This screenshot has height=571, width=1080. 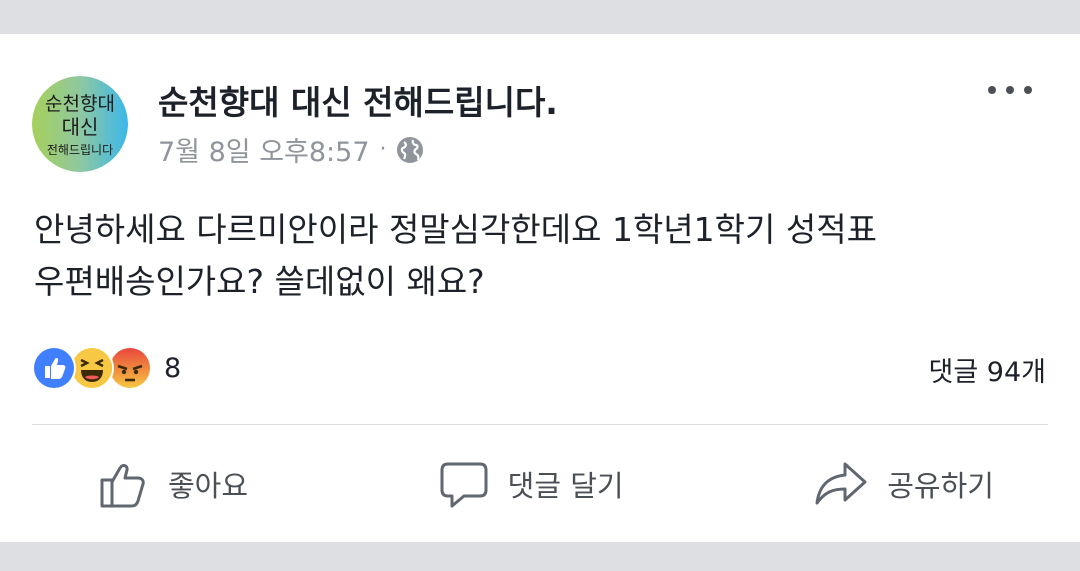 What do you see at coordinates (80, 127) in the screenshot?
I see `avatar-text-line2: 대신` at bounding box center [80, 127].